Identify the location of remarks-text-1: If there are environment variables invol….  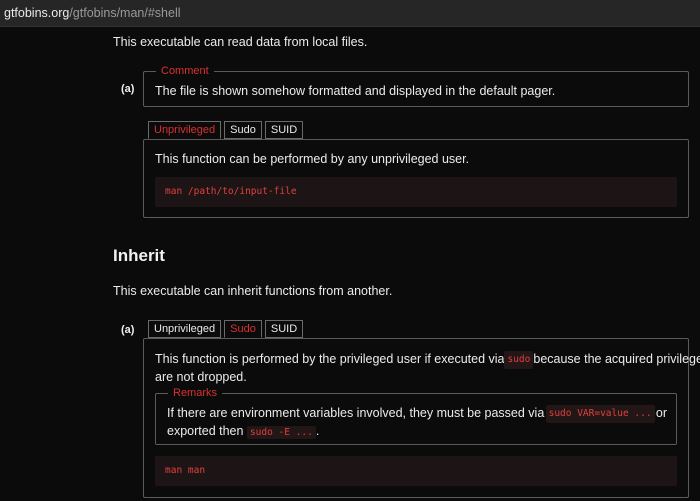
(356, 413).